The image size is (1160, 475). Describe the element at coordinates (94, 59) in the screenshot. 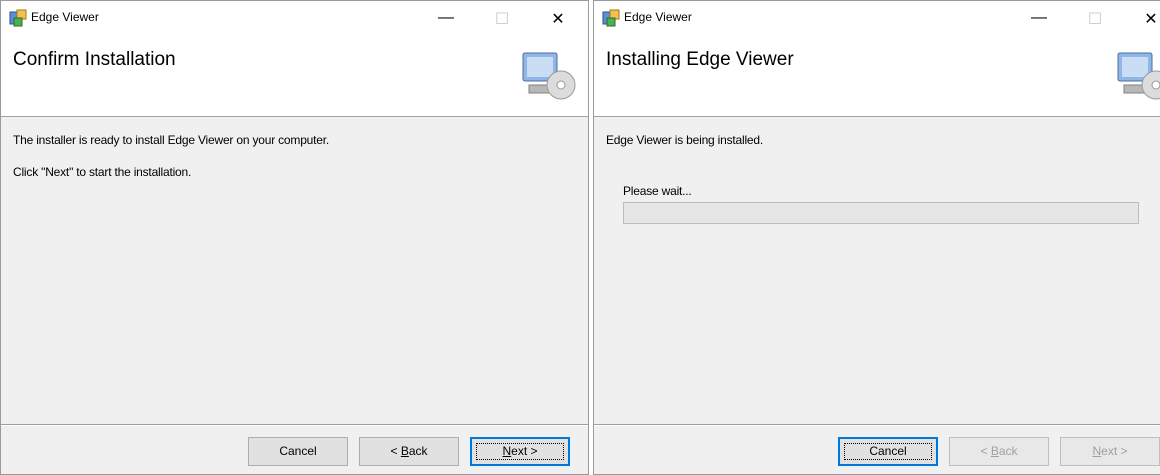

I see `page-title: Confirm Installation` at that location.